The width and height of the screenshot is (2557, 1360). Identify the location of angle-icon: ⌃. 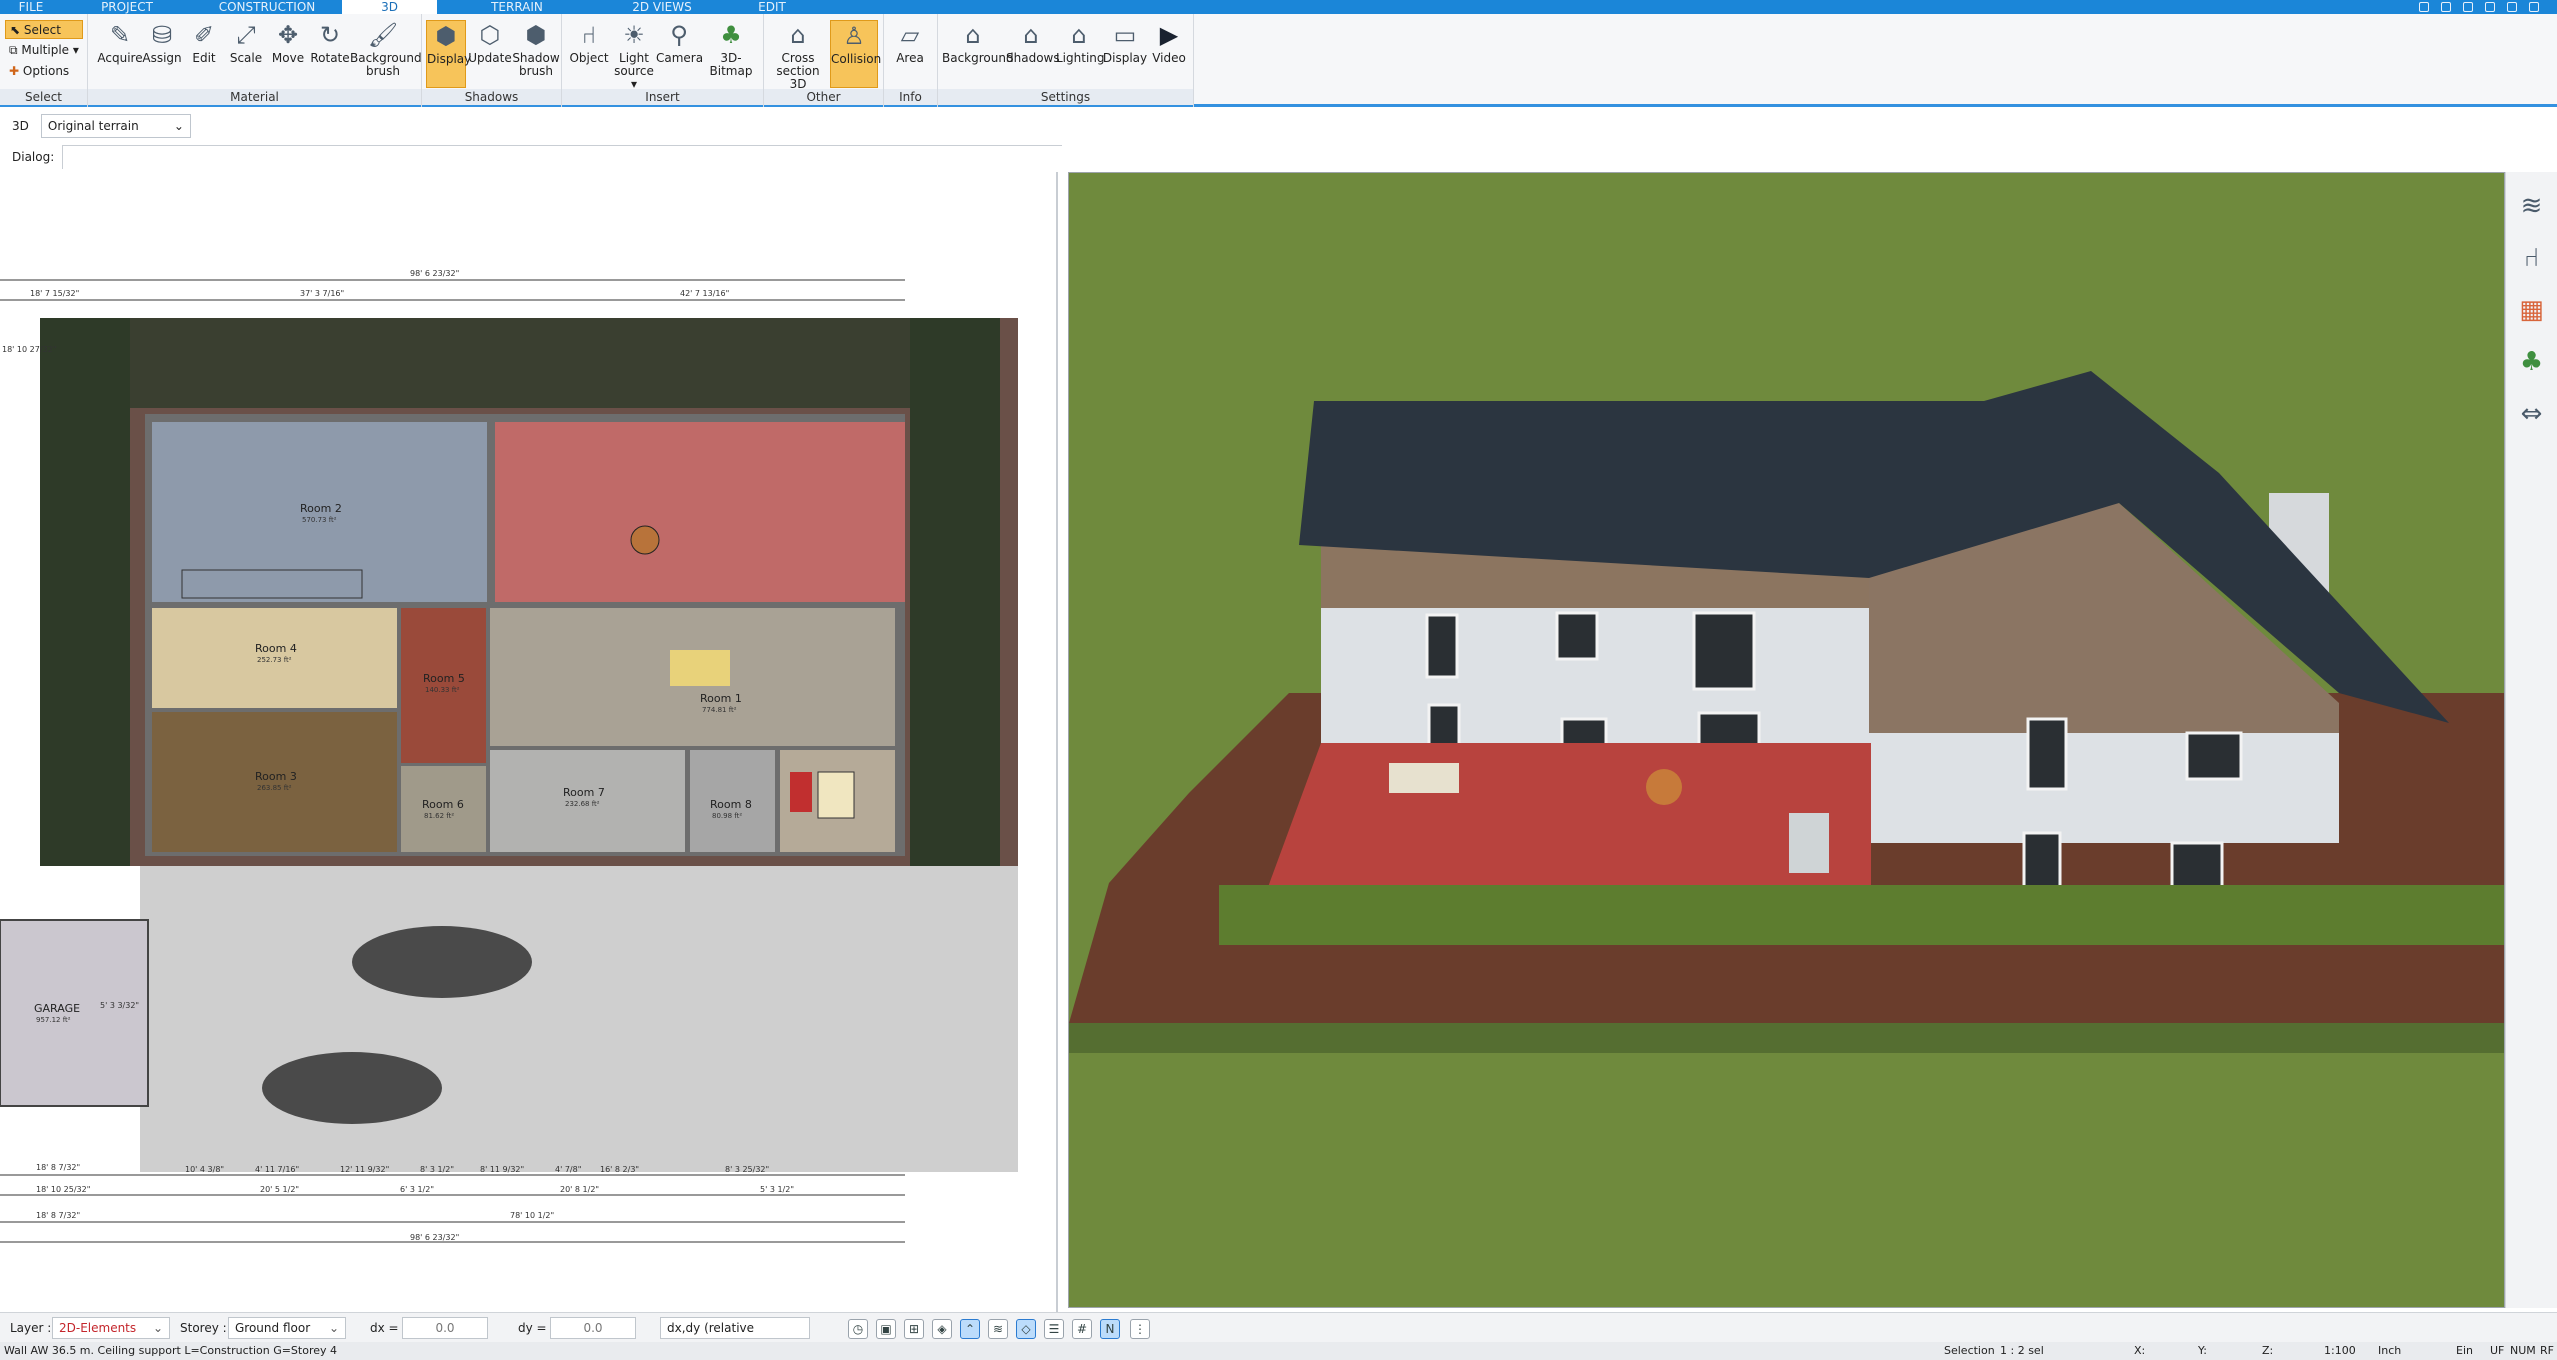
(970, 1329).